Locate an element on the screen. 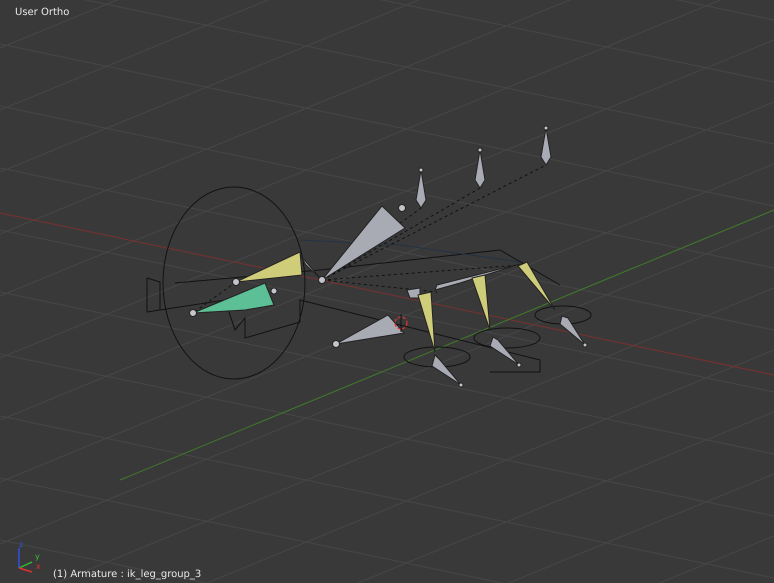 Image resolution: width=774 pixels, height=583 pixels. status-text: (1) Armature : ik_leg_group_3 is located at coordinates (127, 574).